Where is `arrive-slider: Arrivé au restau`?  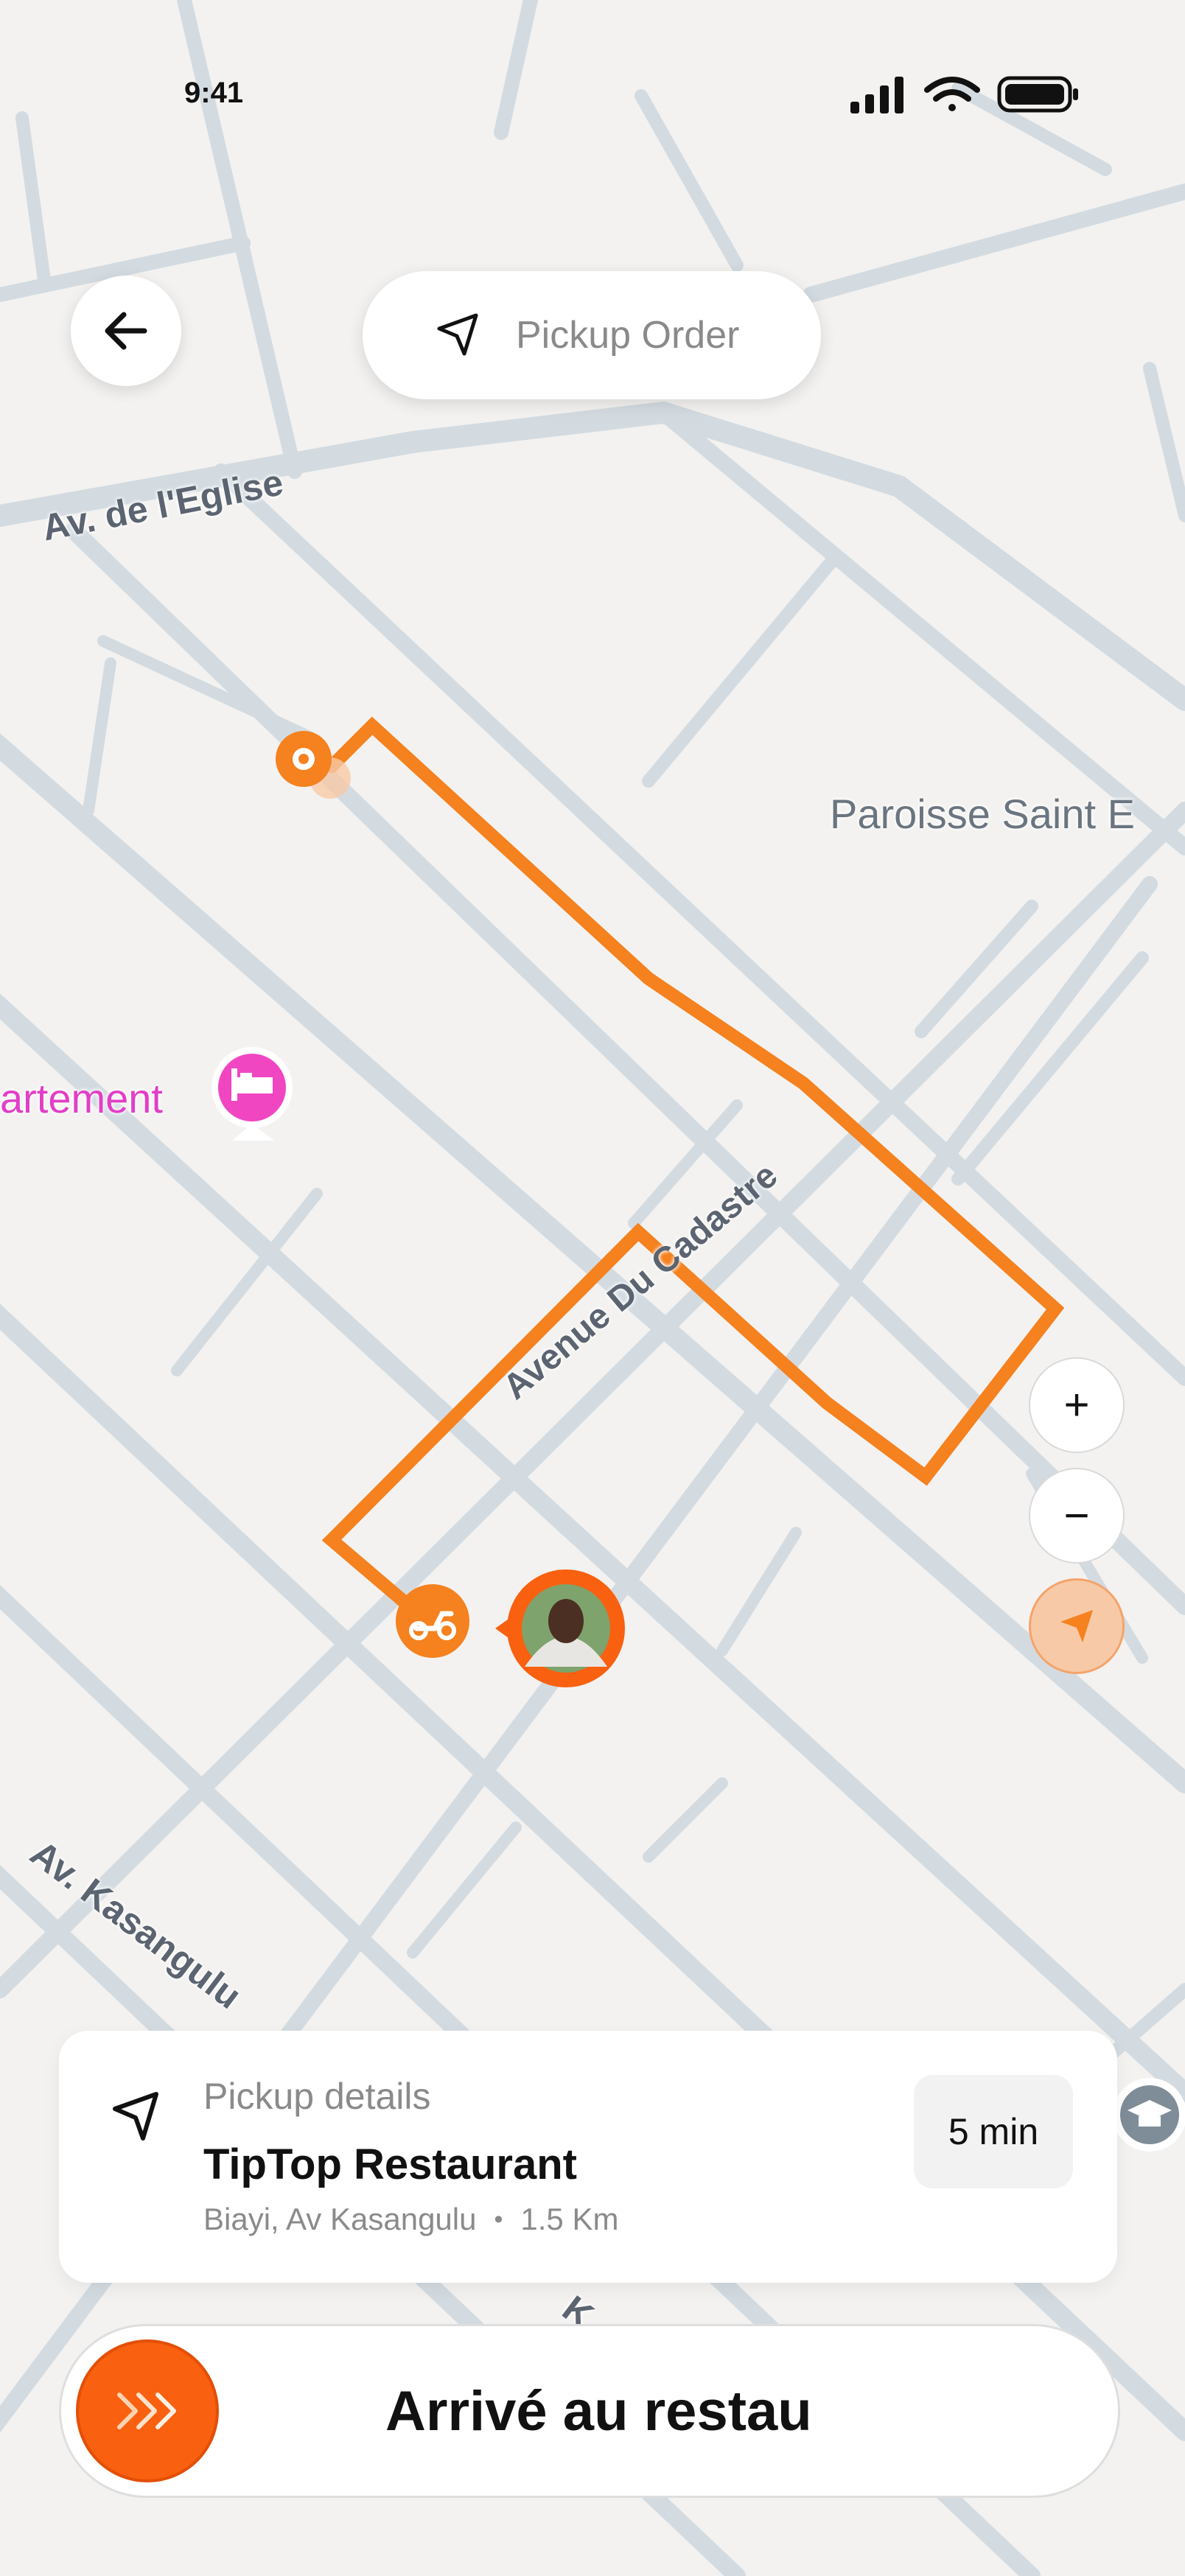
arrive-slider: Arrivé au restau is located at coordinates (589, 2411).